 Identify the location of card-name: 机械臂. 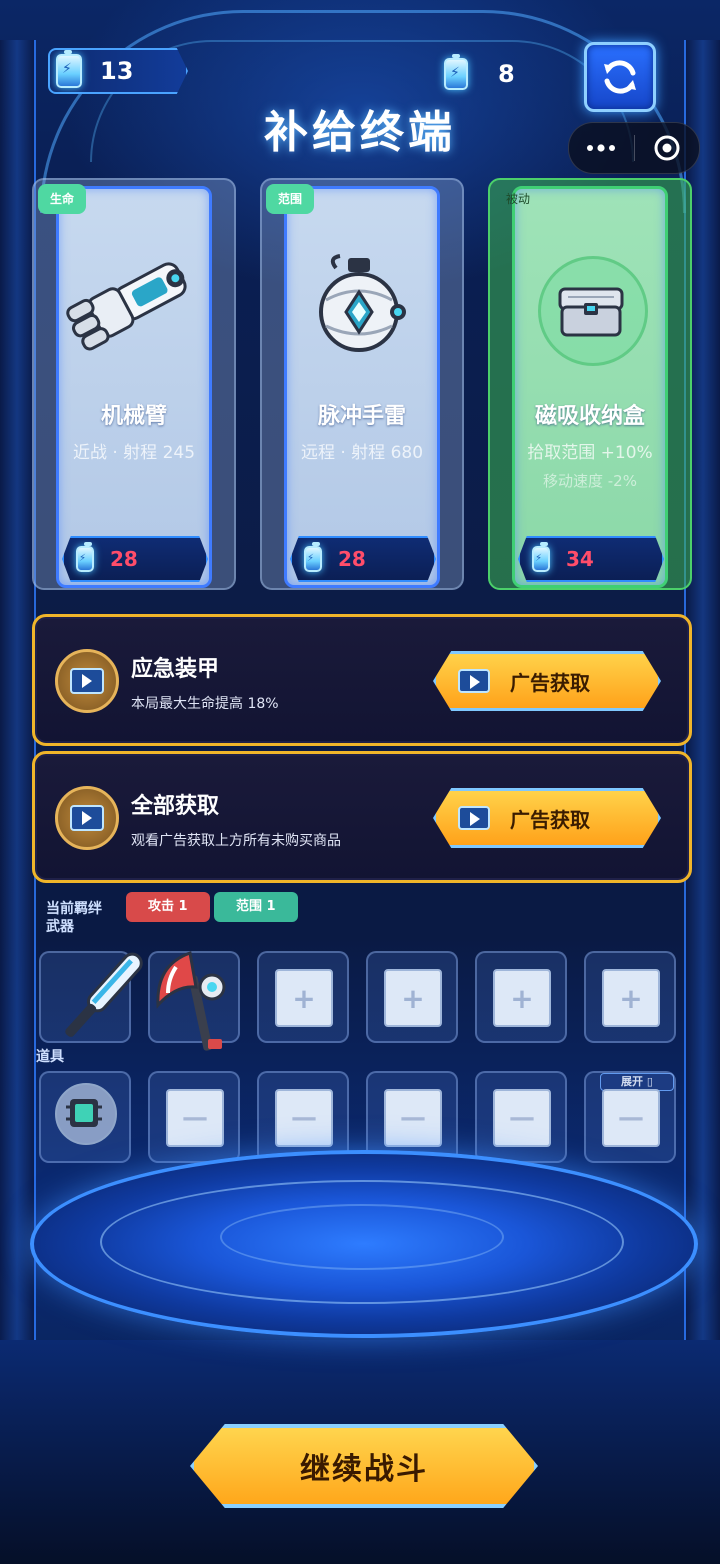
(133, 416).